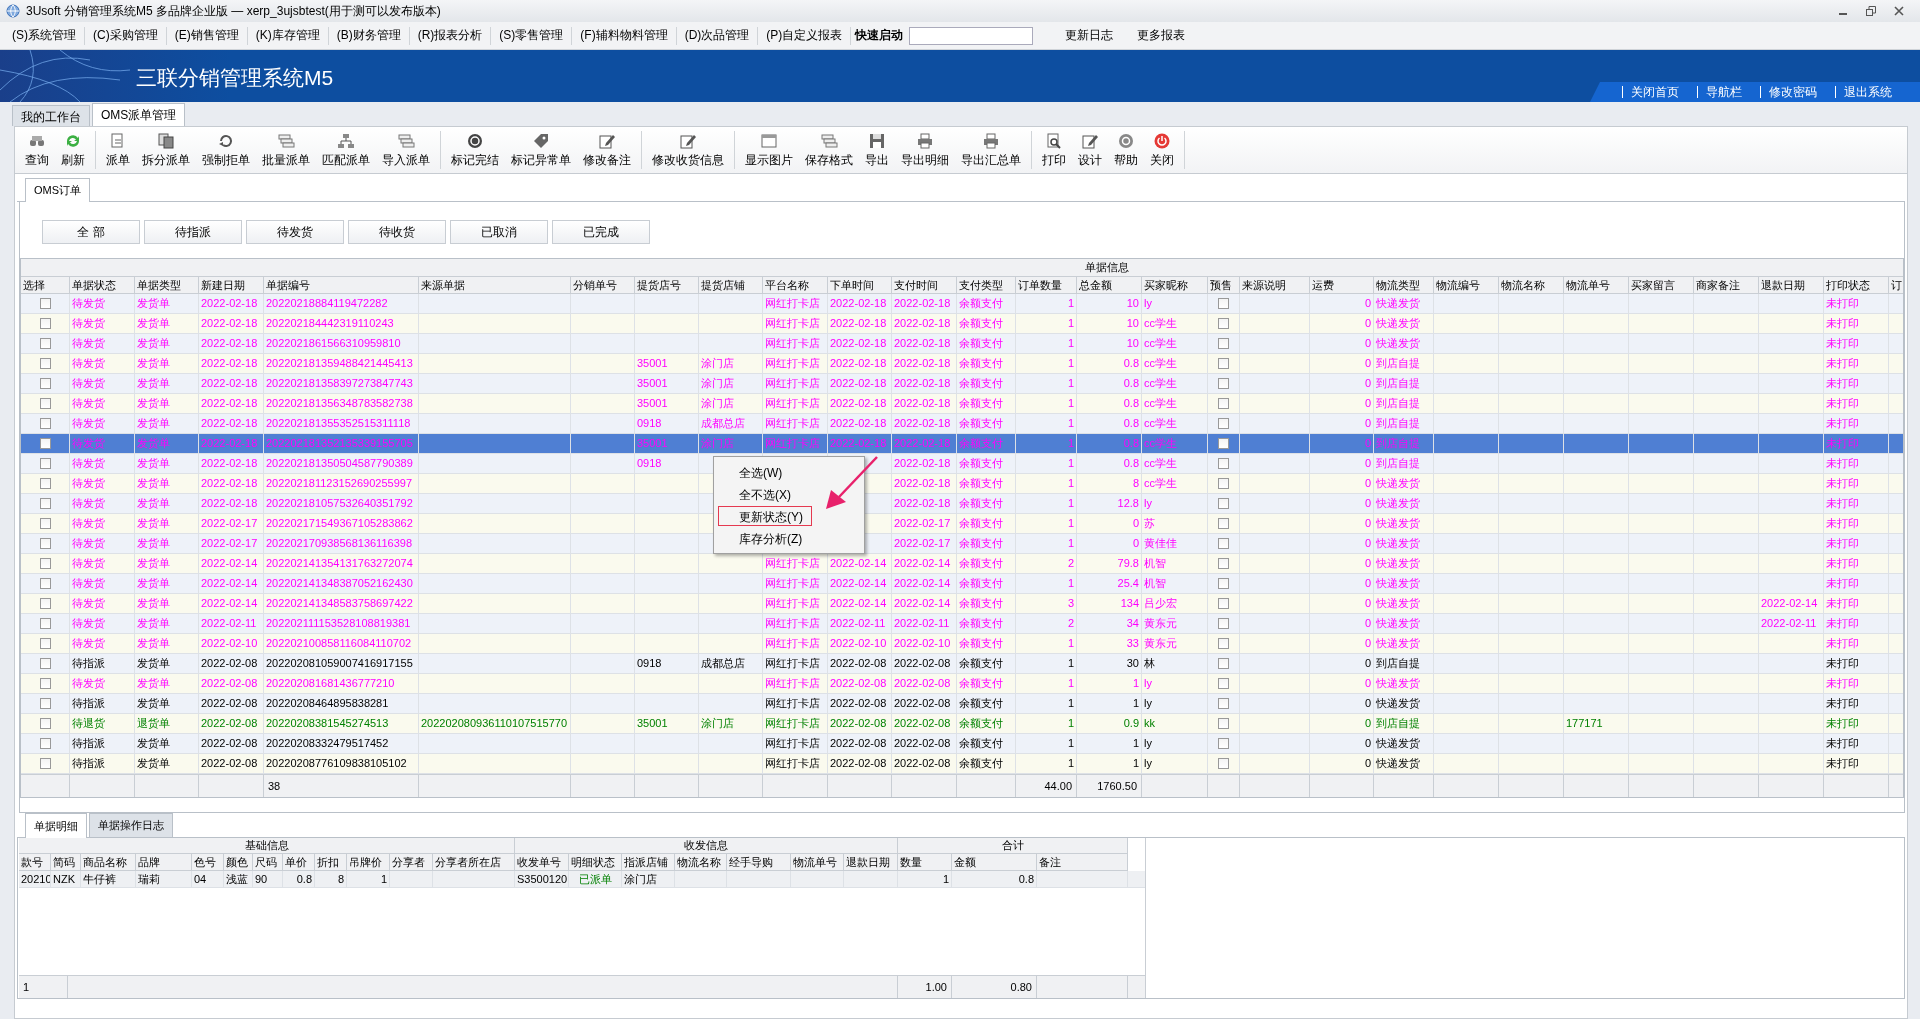 The image size is (1920, 1019). What do you see at coordinates (397, 232) in the screenshot?
I see `filter-button: 待收货` at bounding box center [397, 232].